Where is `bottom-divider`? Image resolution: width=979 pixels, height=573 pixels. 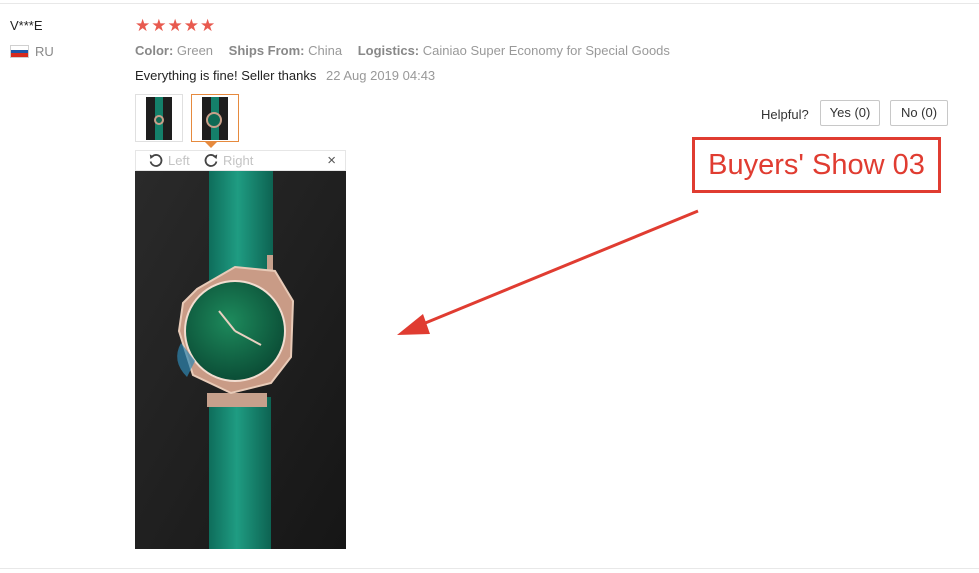
bottom-divider is located at coordinates (489, 568).